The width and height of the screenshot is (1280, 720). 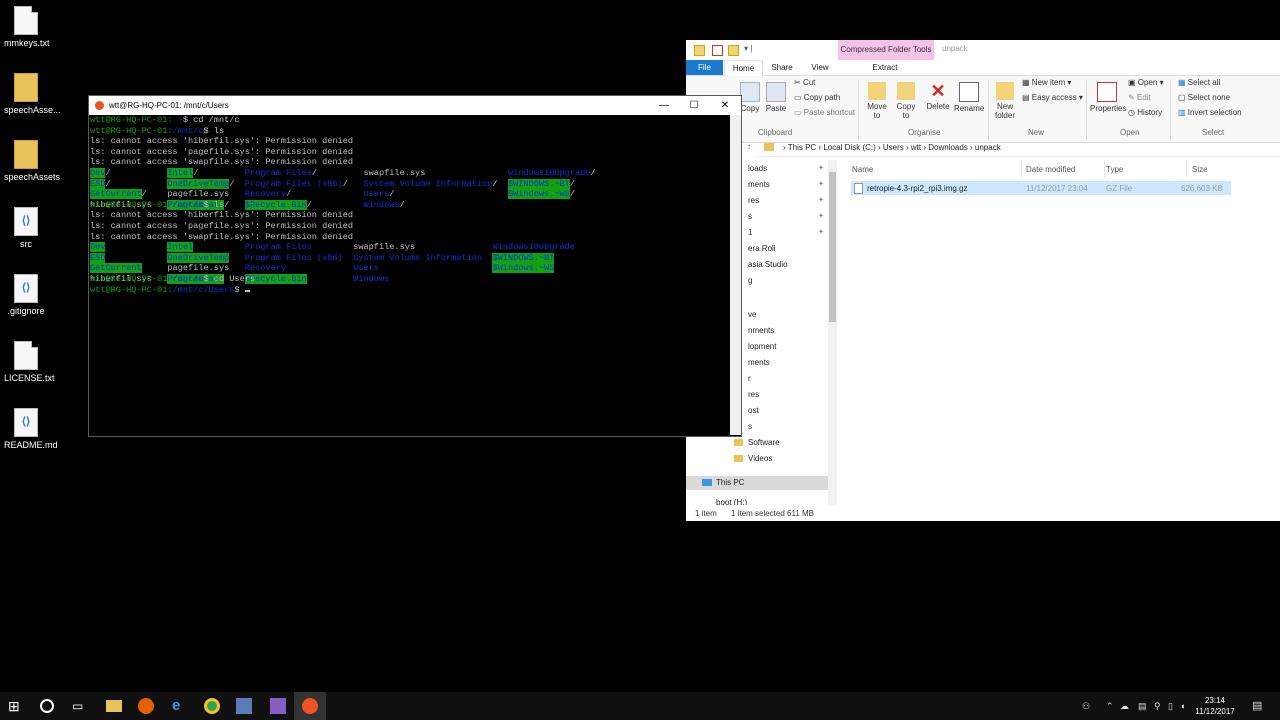 I want to click on desktop-icon: ⟨⟩ src, so click(x=26, y=228).